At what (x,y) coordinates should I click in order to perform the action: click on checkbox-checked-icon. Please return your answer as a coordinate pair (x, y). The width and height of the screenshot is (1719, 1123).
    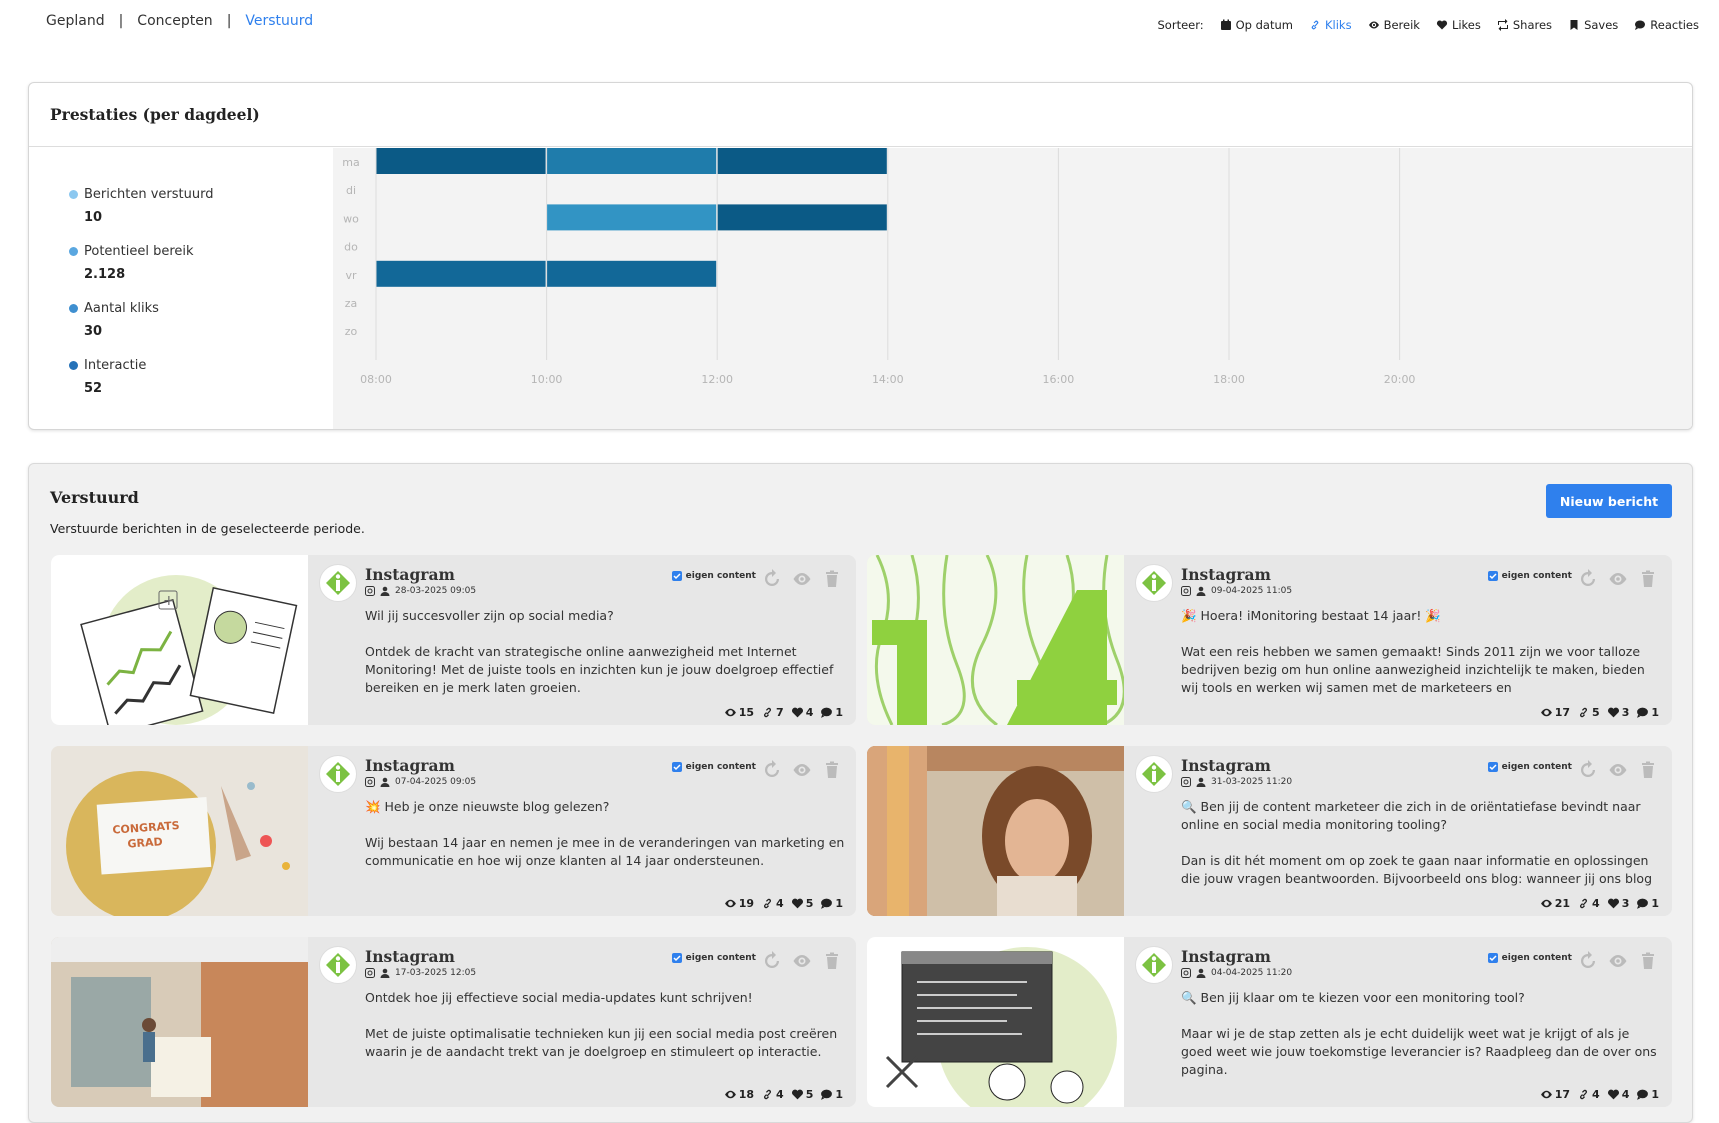
    Looking at the image, I should click on (1492, 576).